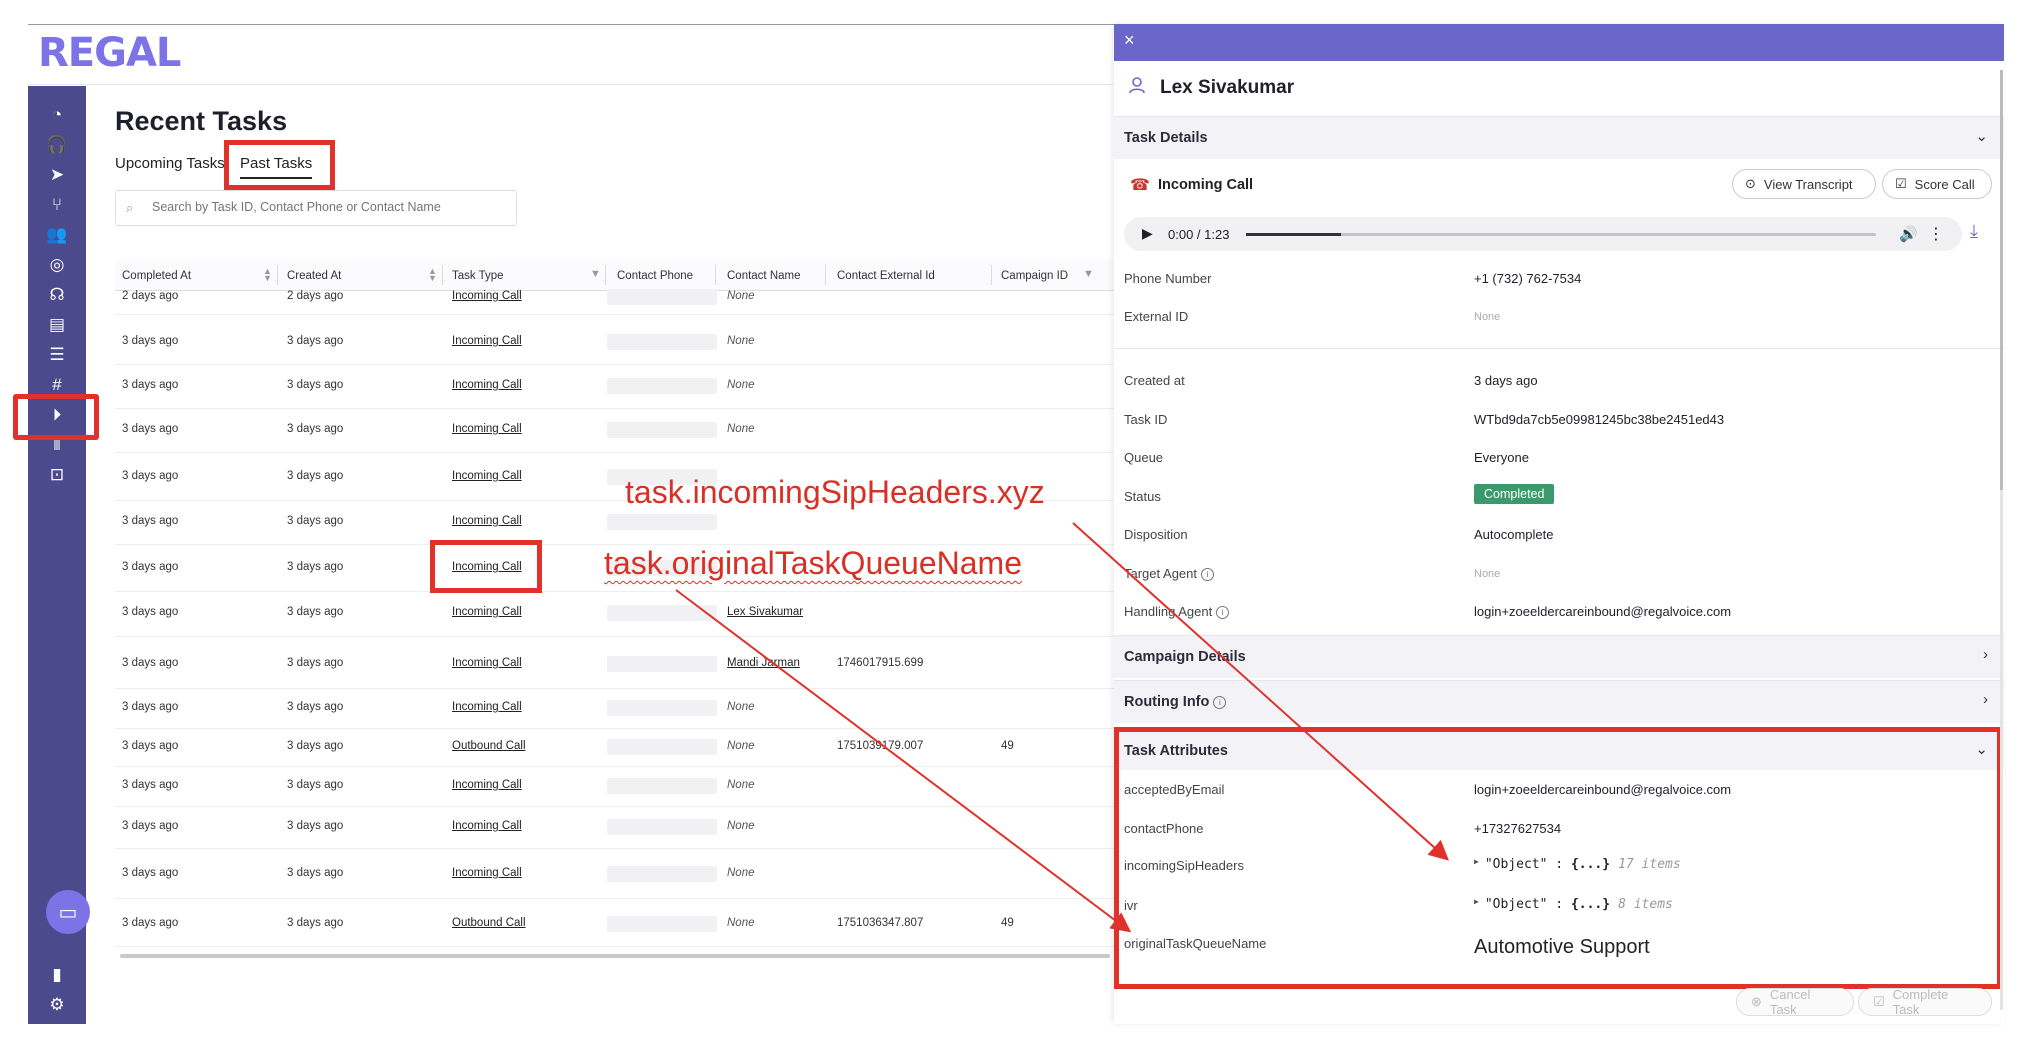  What do you see at coordinates (880, 663) in the screenshot?
I see `external-id-cell: 1746017915.699` at bounding box center [880, 663].